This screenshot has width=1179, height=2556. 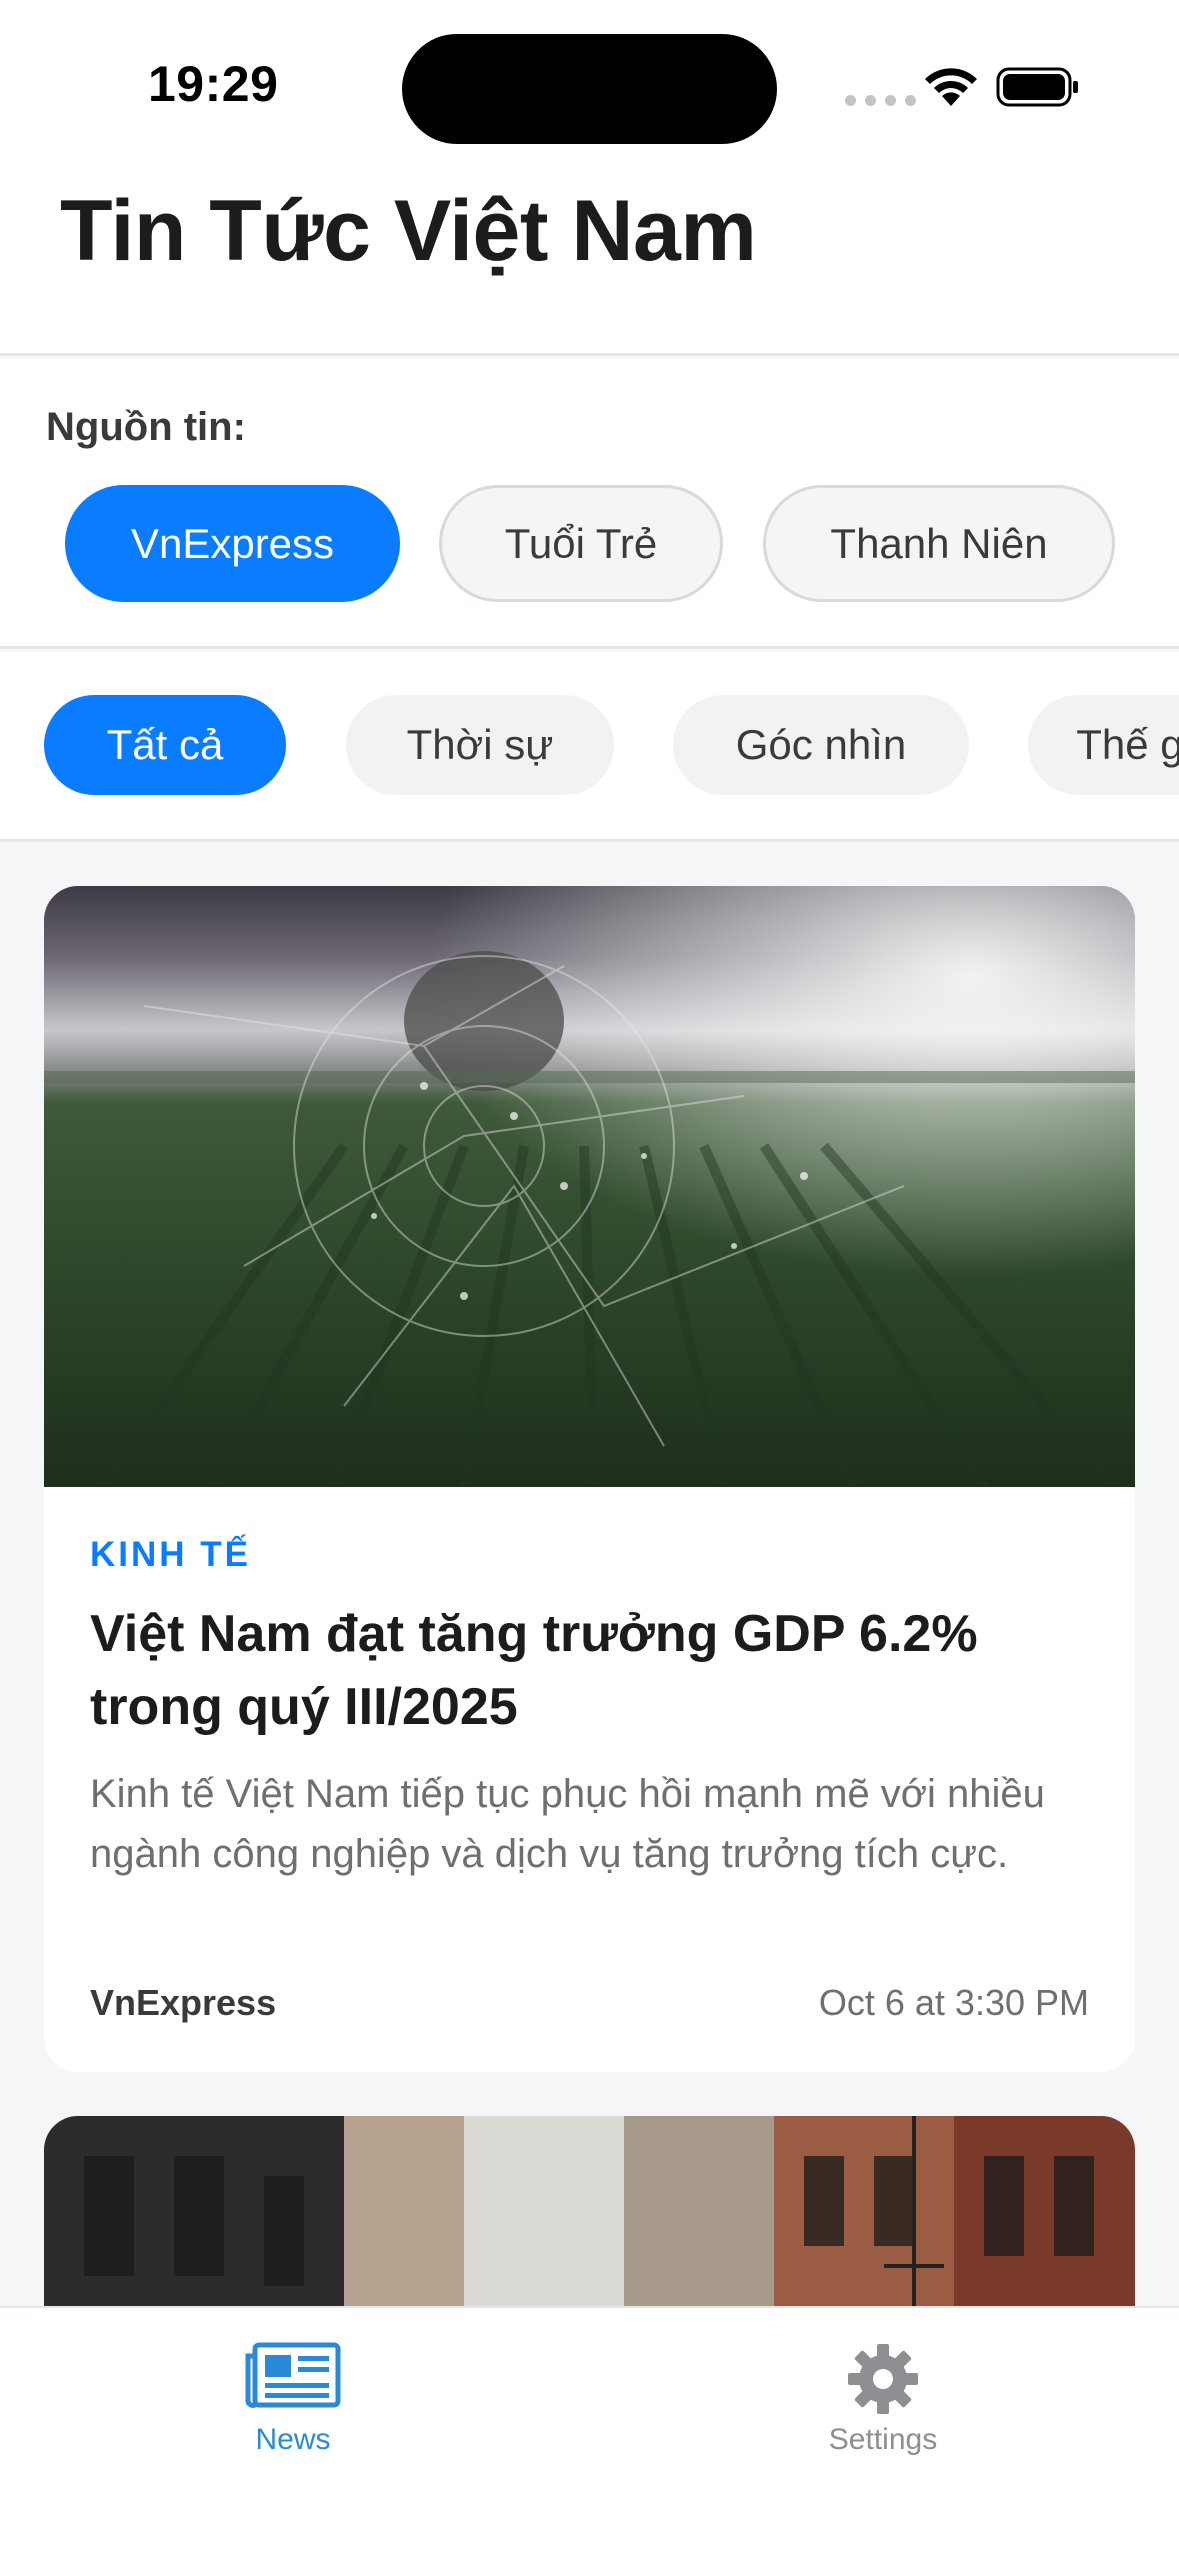 I want to click on category-pill-goc-nhin: Góc nhìn, so click(x=821, y=745).